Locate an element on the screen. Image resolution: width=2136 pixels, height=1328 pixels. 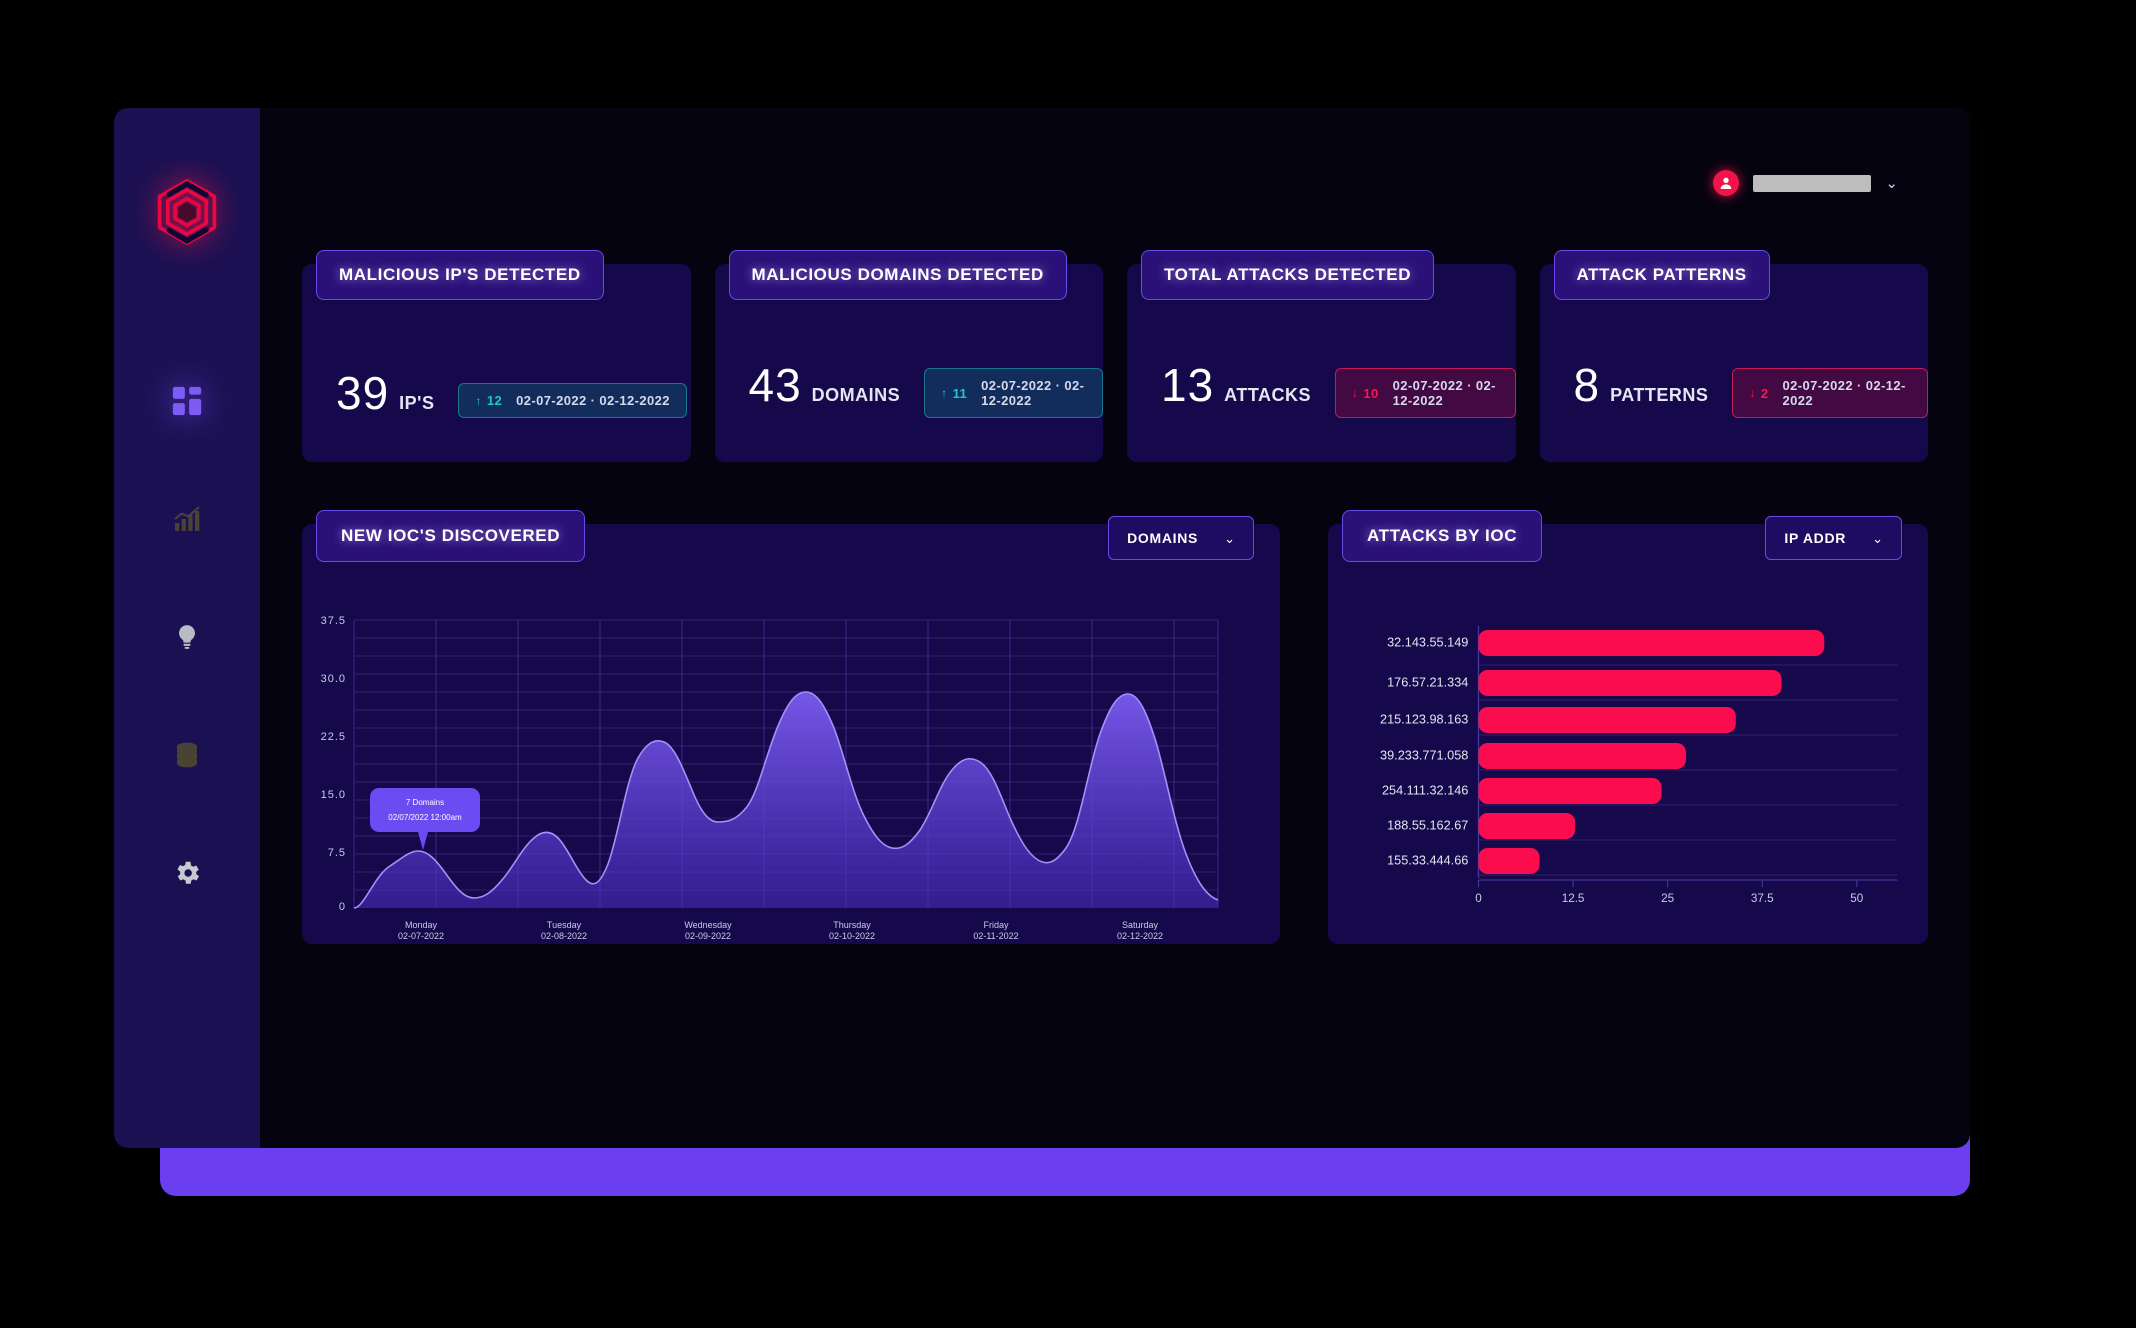
bar-label-5: 188.55.162.67 is located at coordinates (1427, 825).